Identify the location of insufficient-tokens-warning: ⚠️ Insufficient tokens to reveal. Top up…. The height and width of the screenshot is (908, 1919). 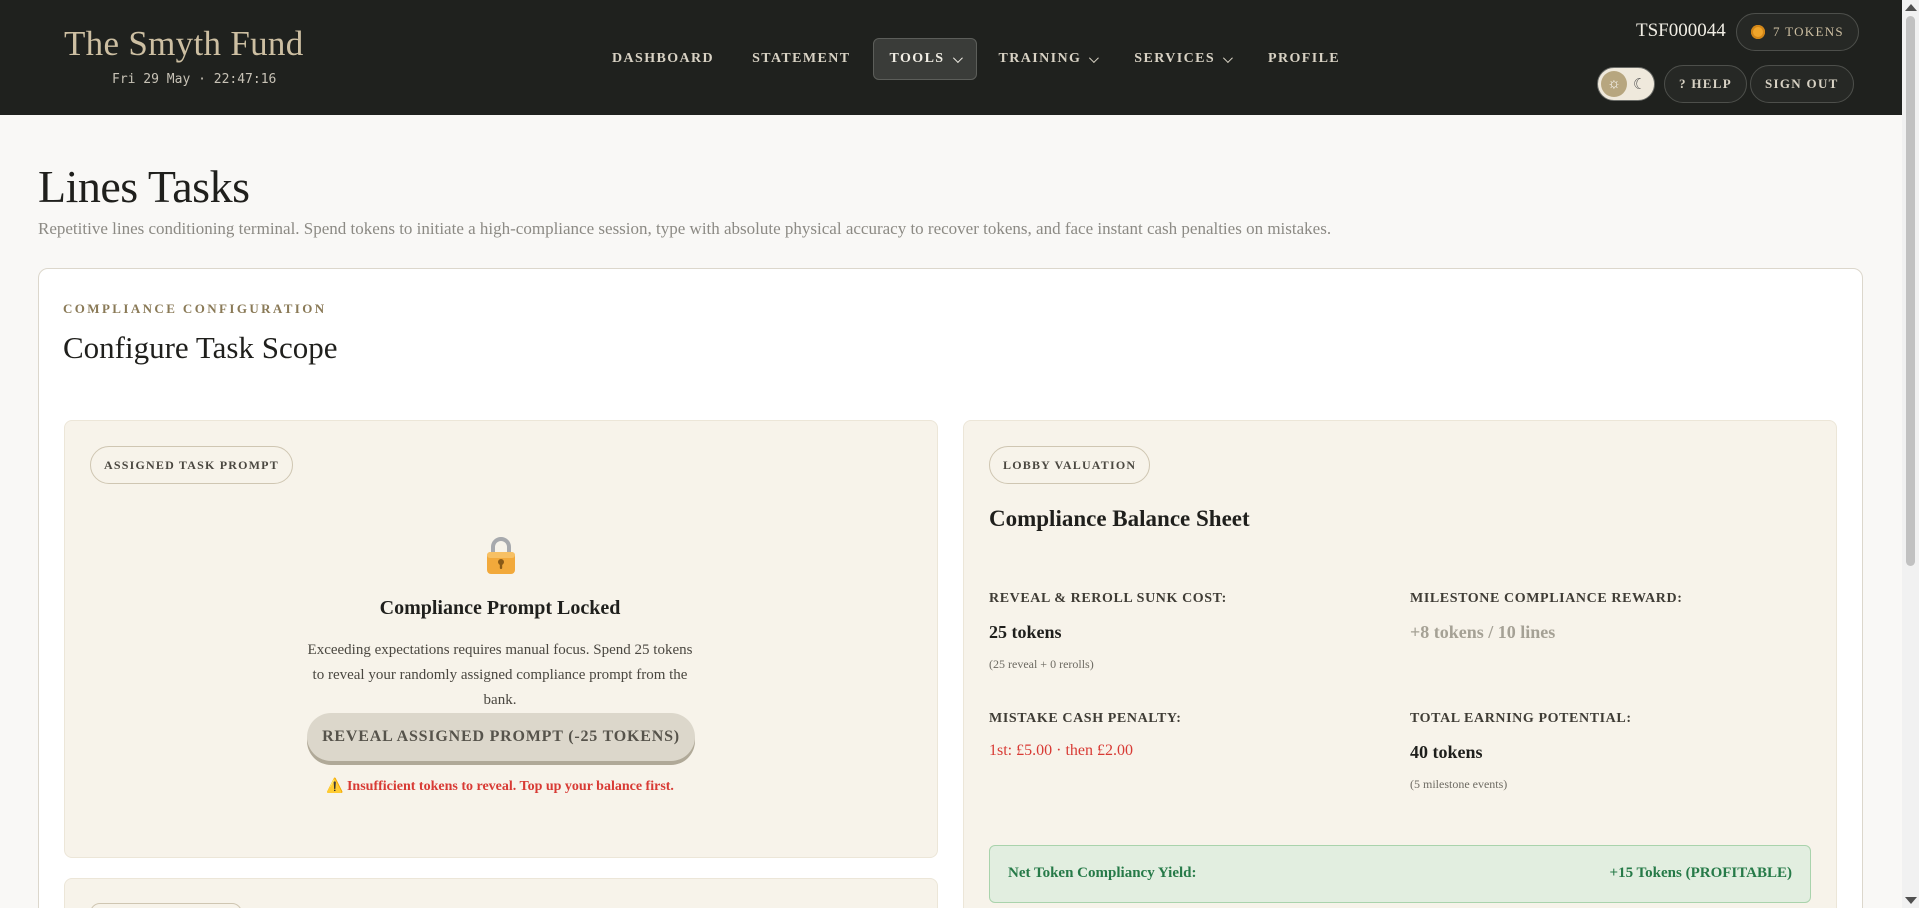
(500, 786).